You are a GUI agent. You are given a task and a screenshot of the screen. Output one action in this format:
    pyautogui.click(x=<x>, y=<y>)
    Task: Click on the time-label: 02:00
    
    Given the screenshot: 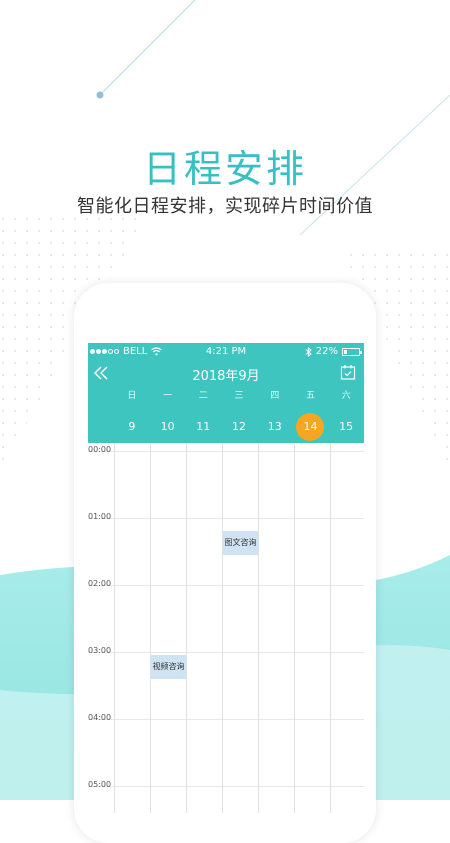 What is the action you would take?
    pyautogui.click(x=100, y=583)
    